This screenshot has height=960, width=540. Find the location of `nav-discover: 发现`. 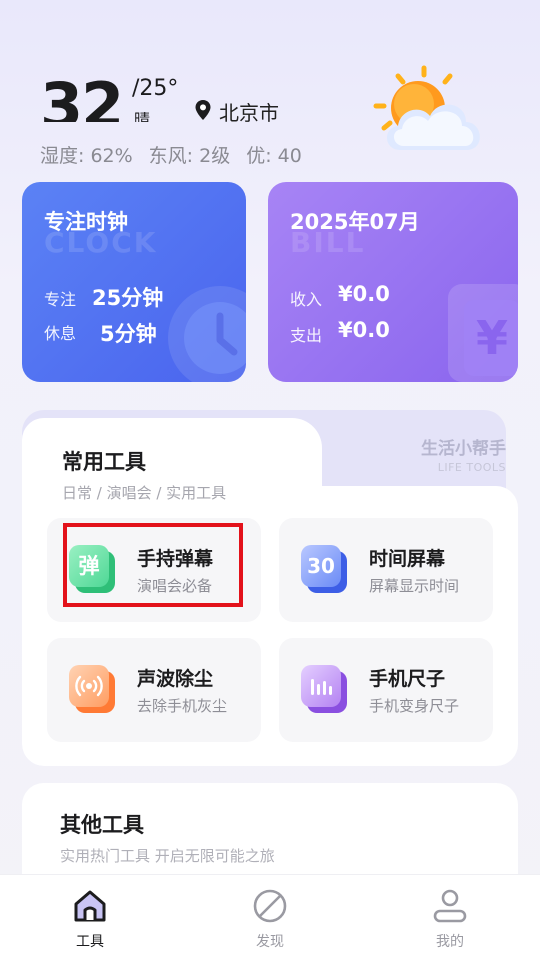

nav-discover: 发现 is located at coordinates (270, 919).